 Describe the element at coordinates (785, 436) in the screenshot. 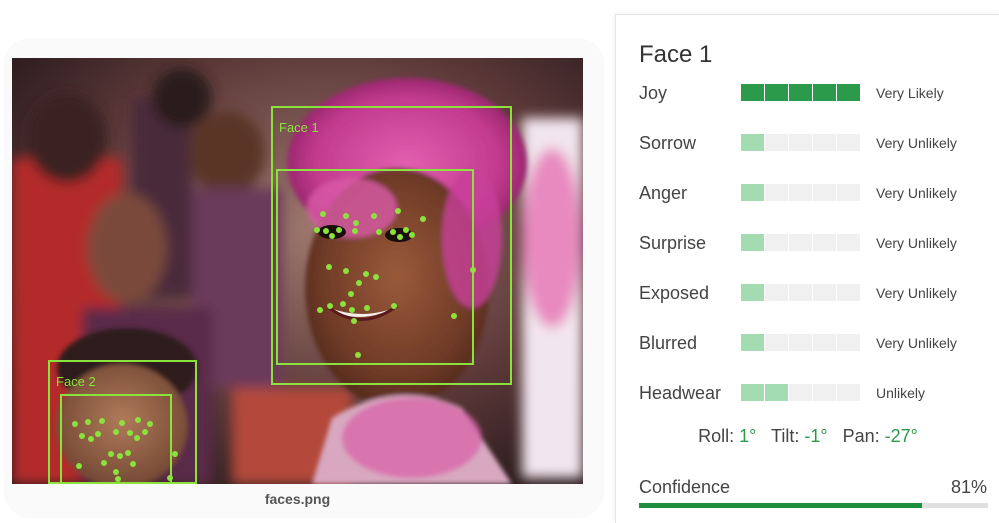

I see `tilt-label: Tilt:` at that location.